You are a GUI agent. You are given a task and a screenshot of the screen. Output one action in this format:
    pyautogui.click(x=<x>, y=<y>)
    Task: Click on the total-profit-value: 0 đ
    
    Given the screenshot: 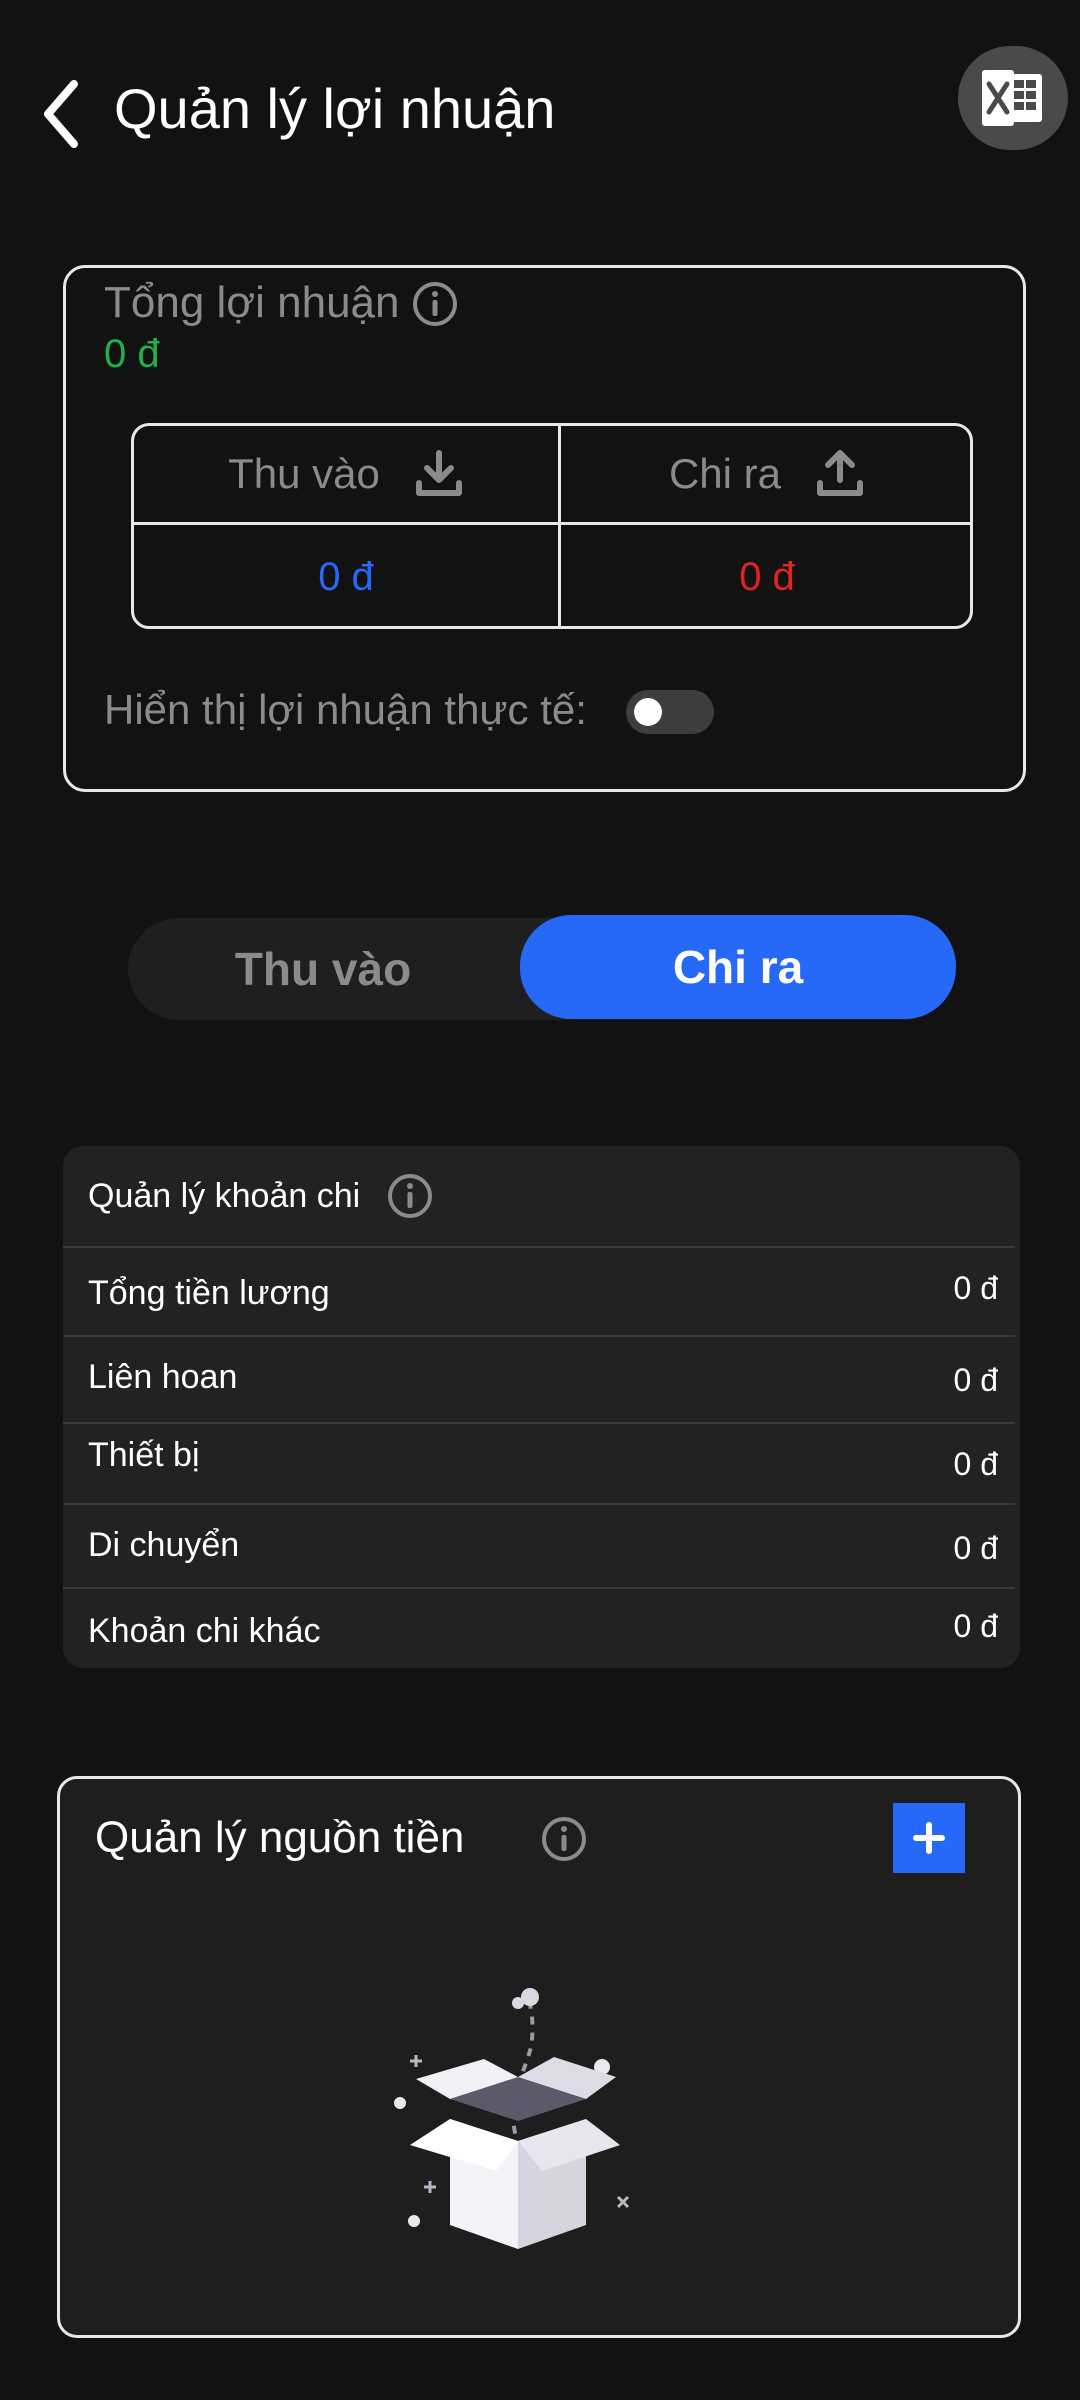 What is the action you would take?
    pyautogui.click(x=132, y=354)
    